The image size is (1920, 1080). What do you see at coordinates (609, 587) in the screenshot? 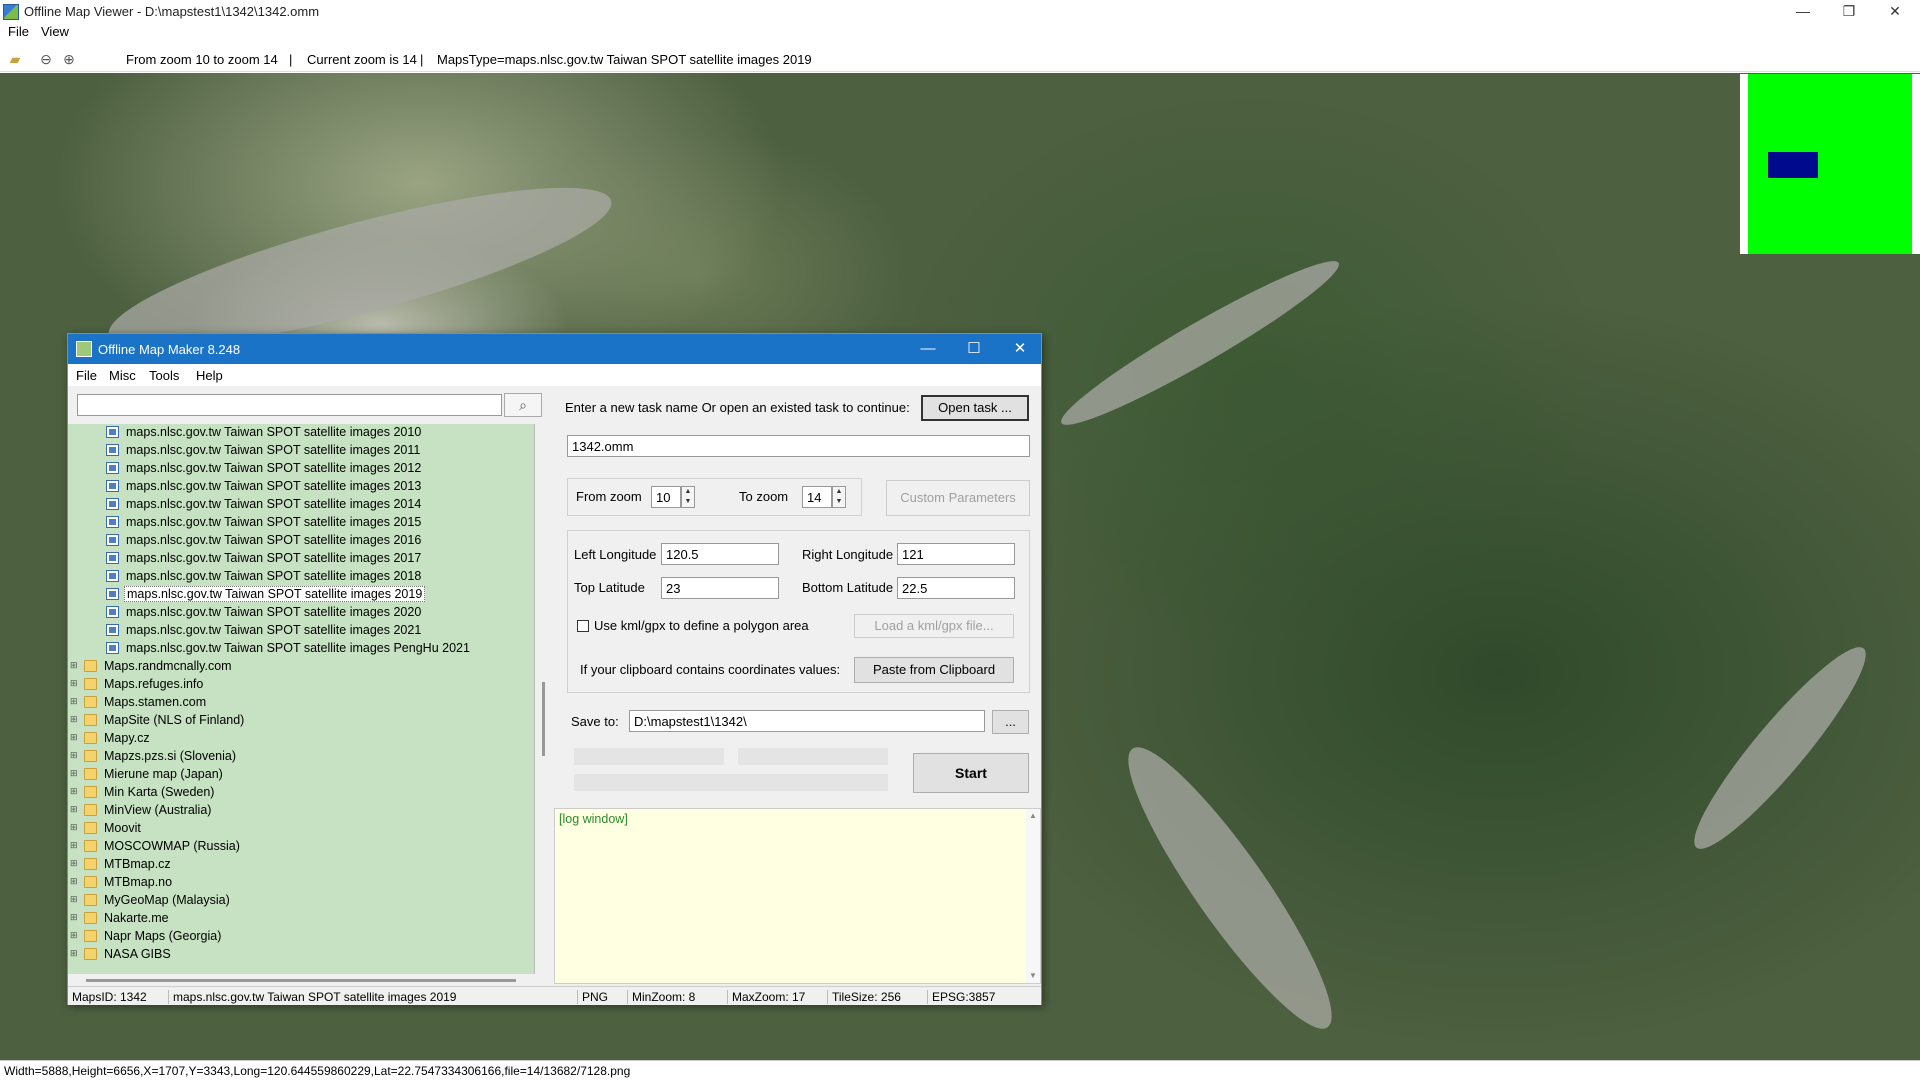
I see `top-latitude-label: Top Latitude` at bounding box center [609, 587].